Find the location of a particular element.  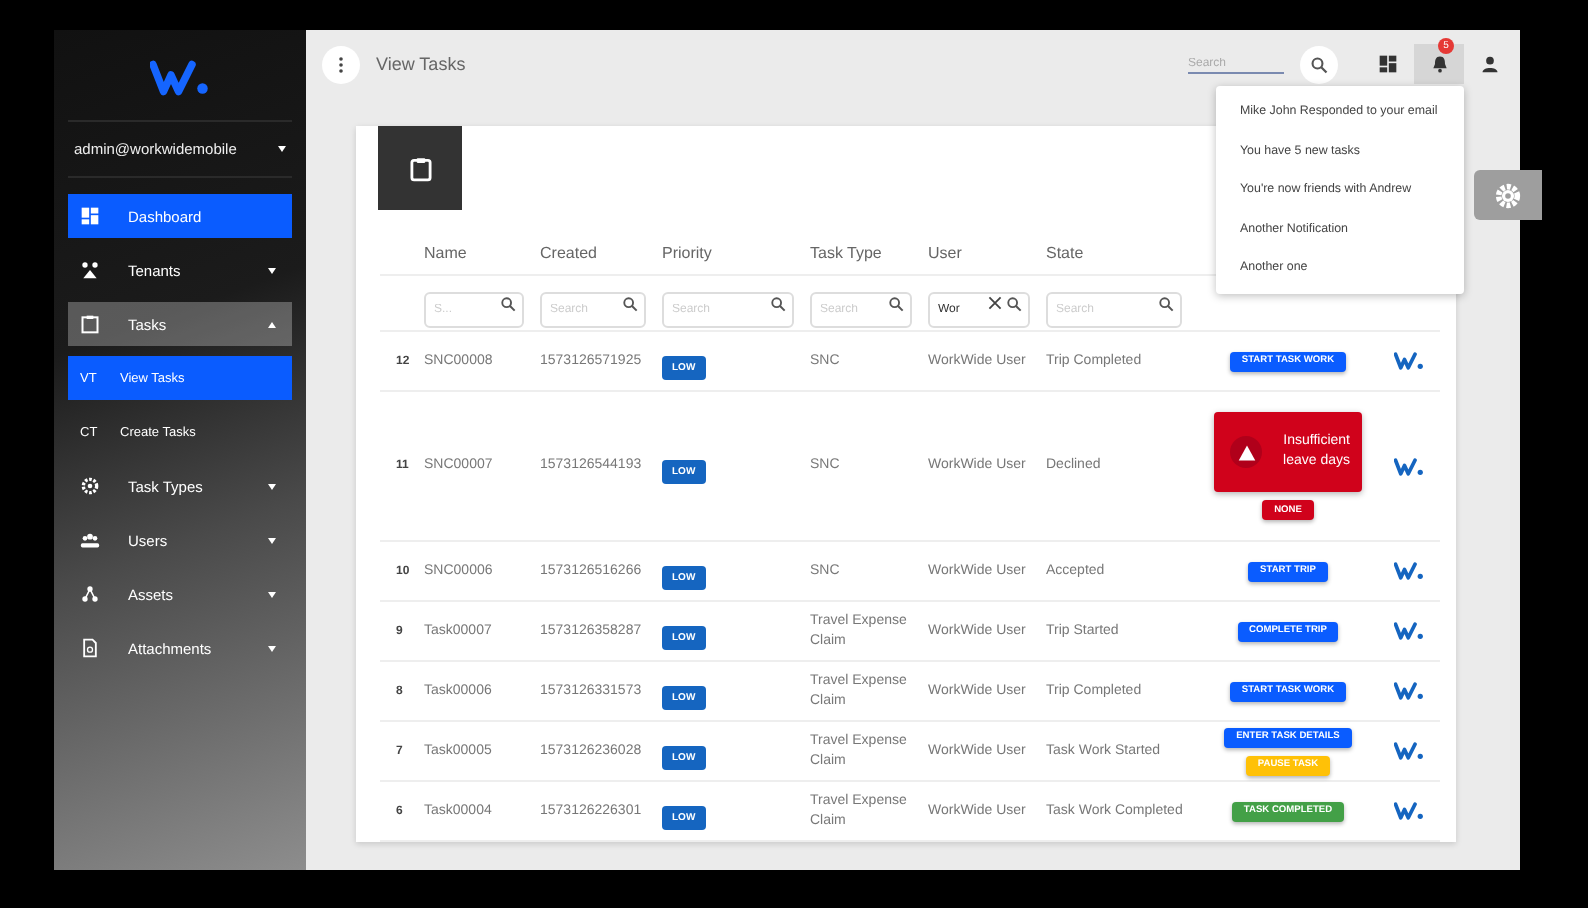

bell-icon is located at coordinates (1439, 64).